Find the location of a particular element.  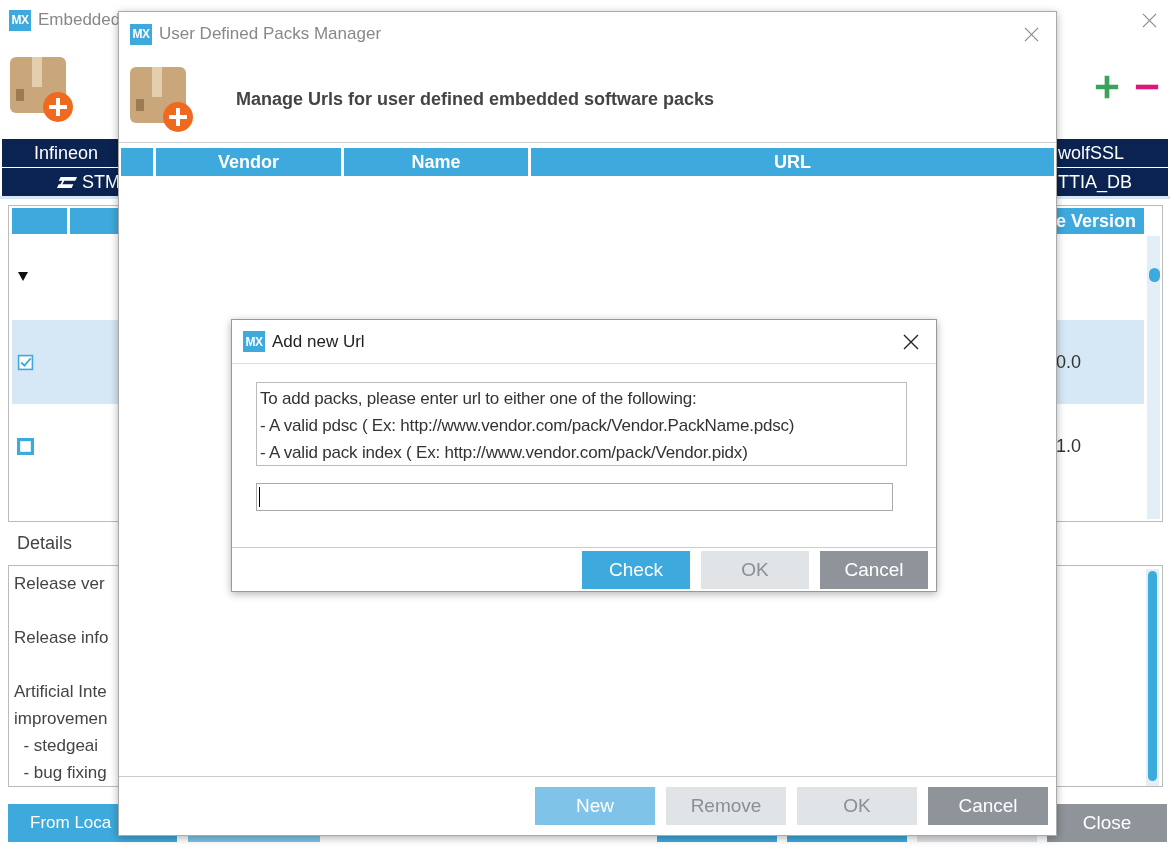

info-text: To add packs, please enter url to either one of the following: is located at coordinates (479, 399).